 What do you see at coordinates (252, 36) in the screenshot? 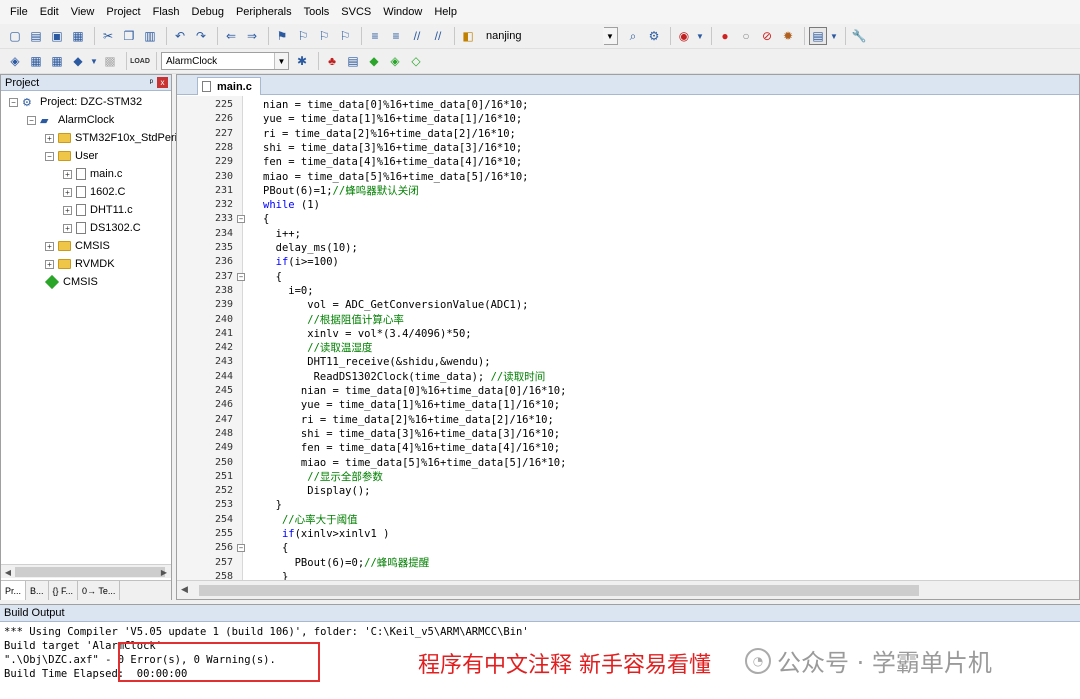
I see `nav-forward-icon: ⇒` at bounding box center [252, 36].